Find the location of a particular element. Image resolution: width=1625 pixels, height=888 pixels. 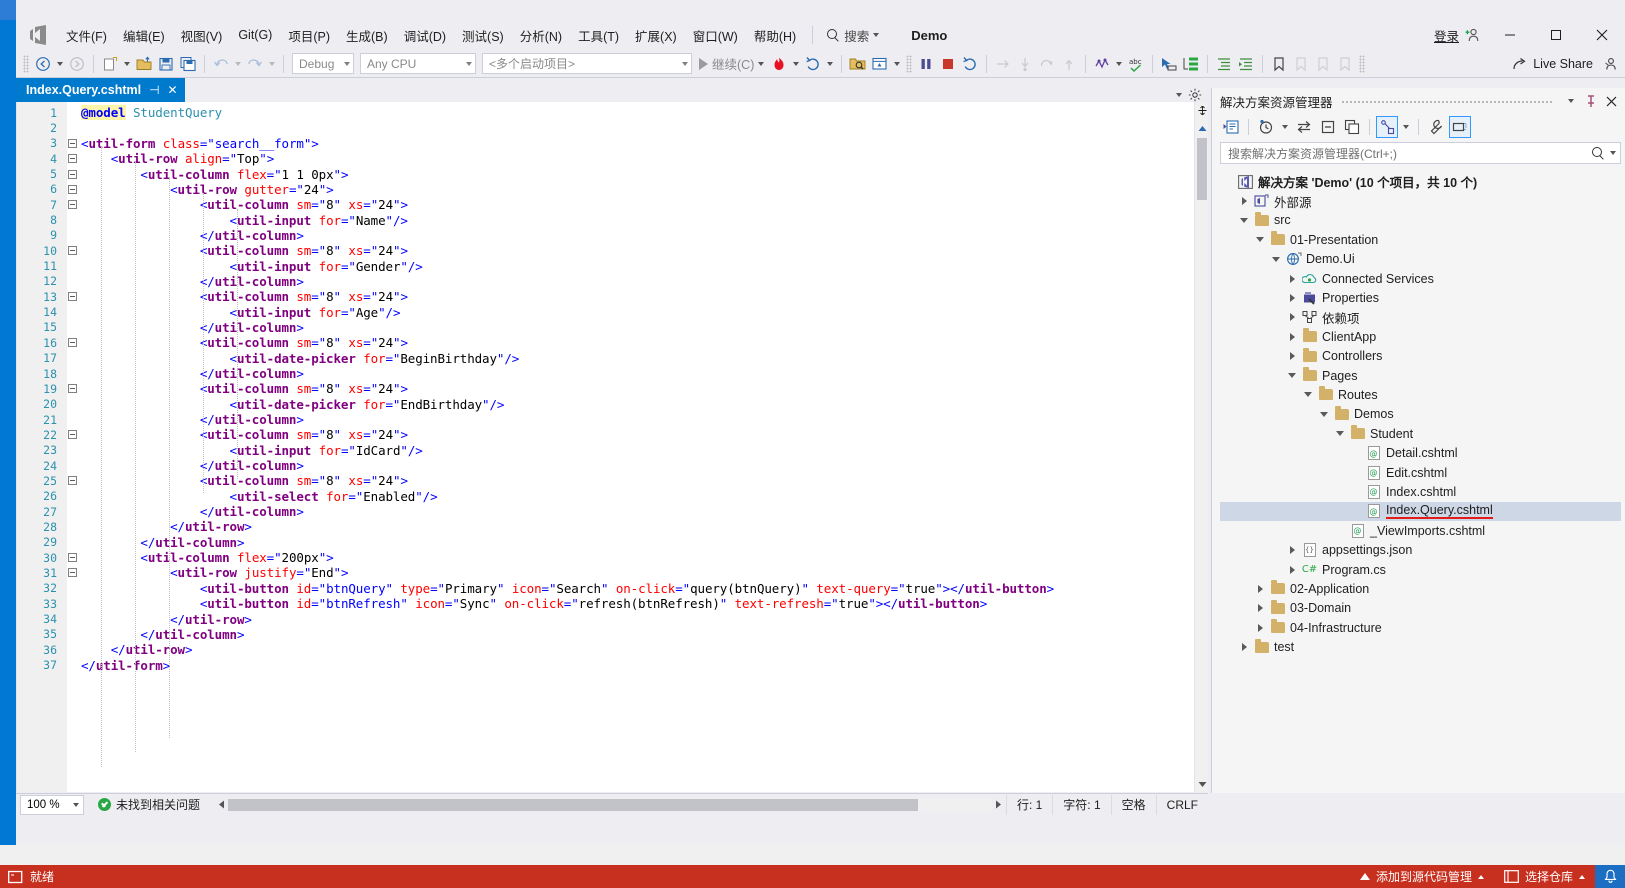

tree-item: ClientApp is located at coordinates (1420, 336).